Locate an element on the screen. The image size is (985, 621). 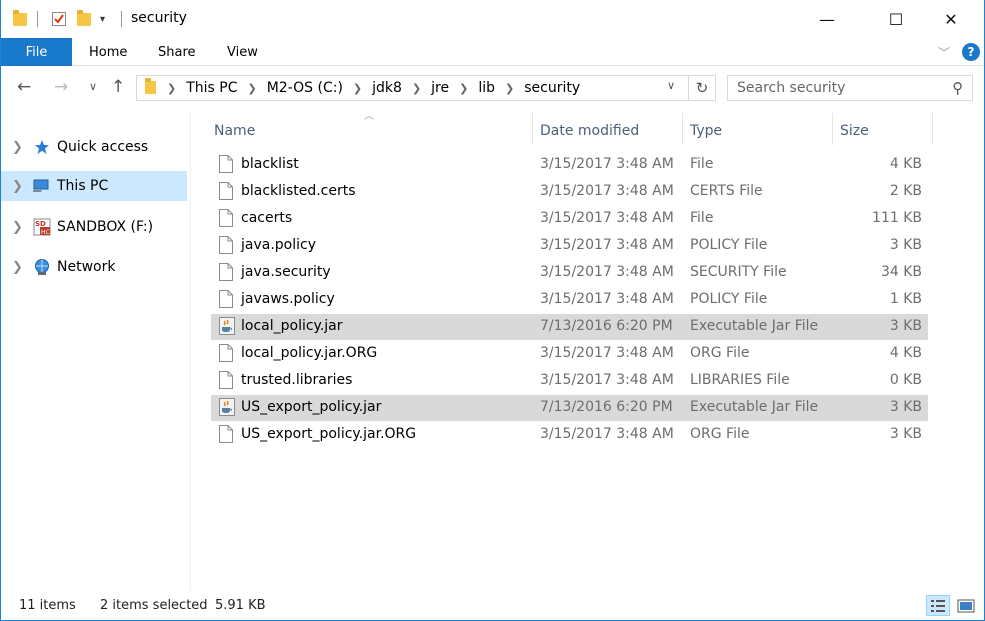
breadcrumb-this-pc: This PC is located at coordinates (211, 88).